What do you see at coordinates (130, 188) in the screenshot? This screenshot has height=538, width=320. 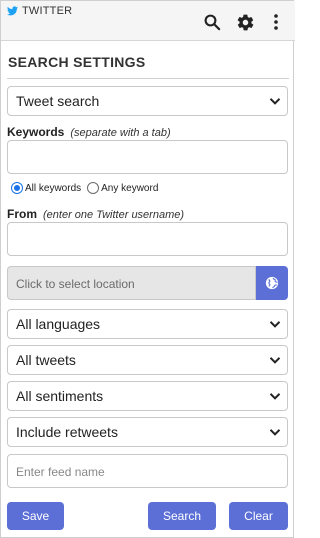 I see `any-keyword-label: Any keyword` at bounding box center [130, 188].